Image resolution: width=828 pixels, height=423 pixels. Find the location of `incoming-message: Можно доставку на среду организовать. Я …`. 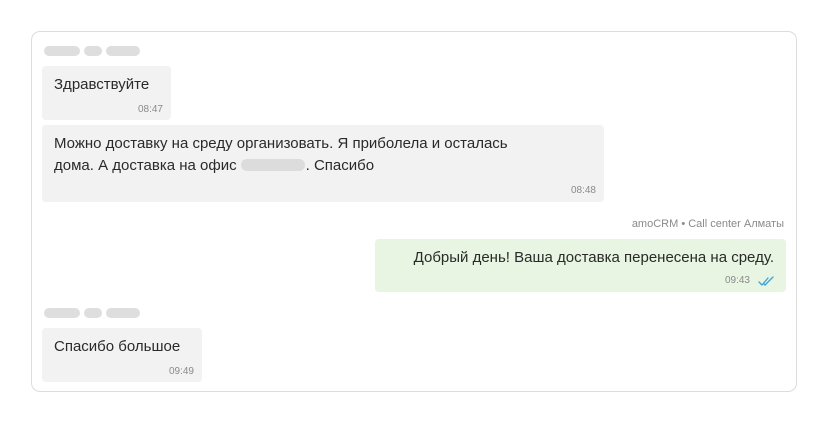

incoming-message: Можно доставку на среду организовать. Я … is located at coordinates (323, 163).